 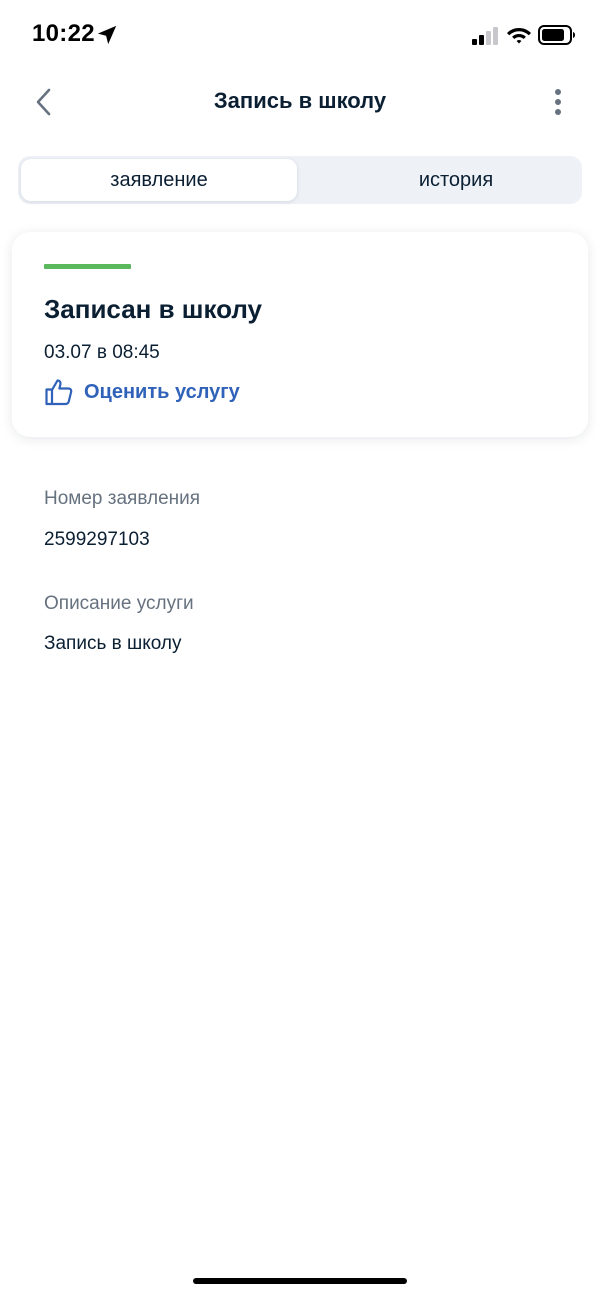 I want to click on battery-icon, so click(x=556, y=35).